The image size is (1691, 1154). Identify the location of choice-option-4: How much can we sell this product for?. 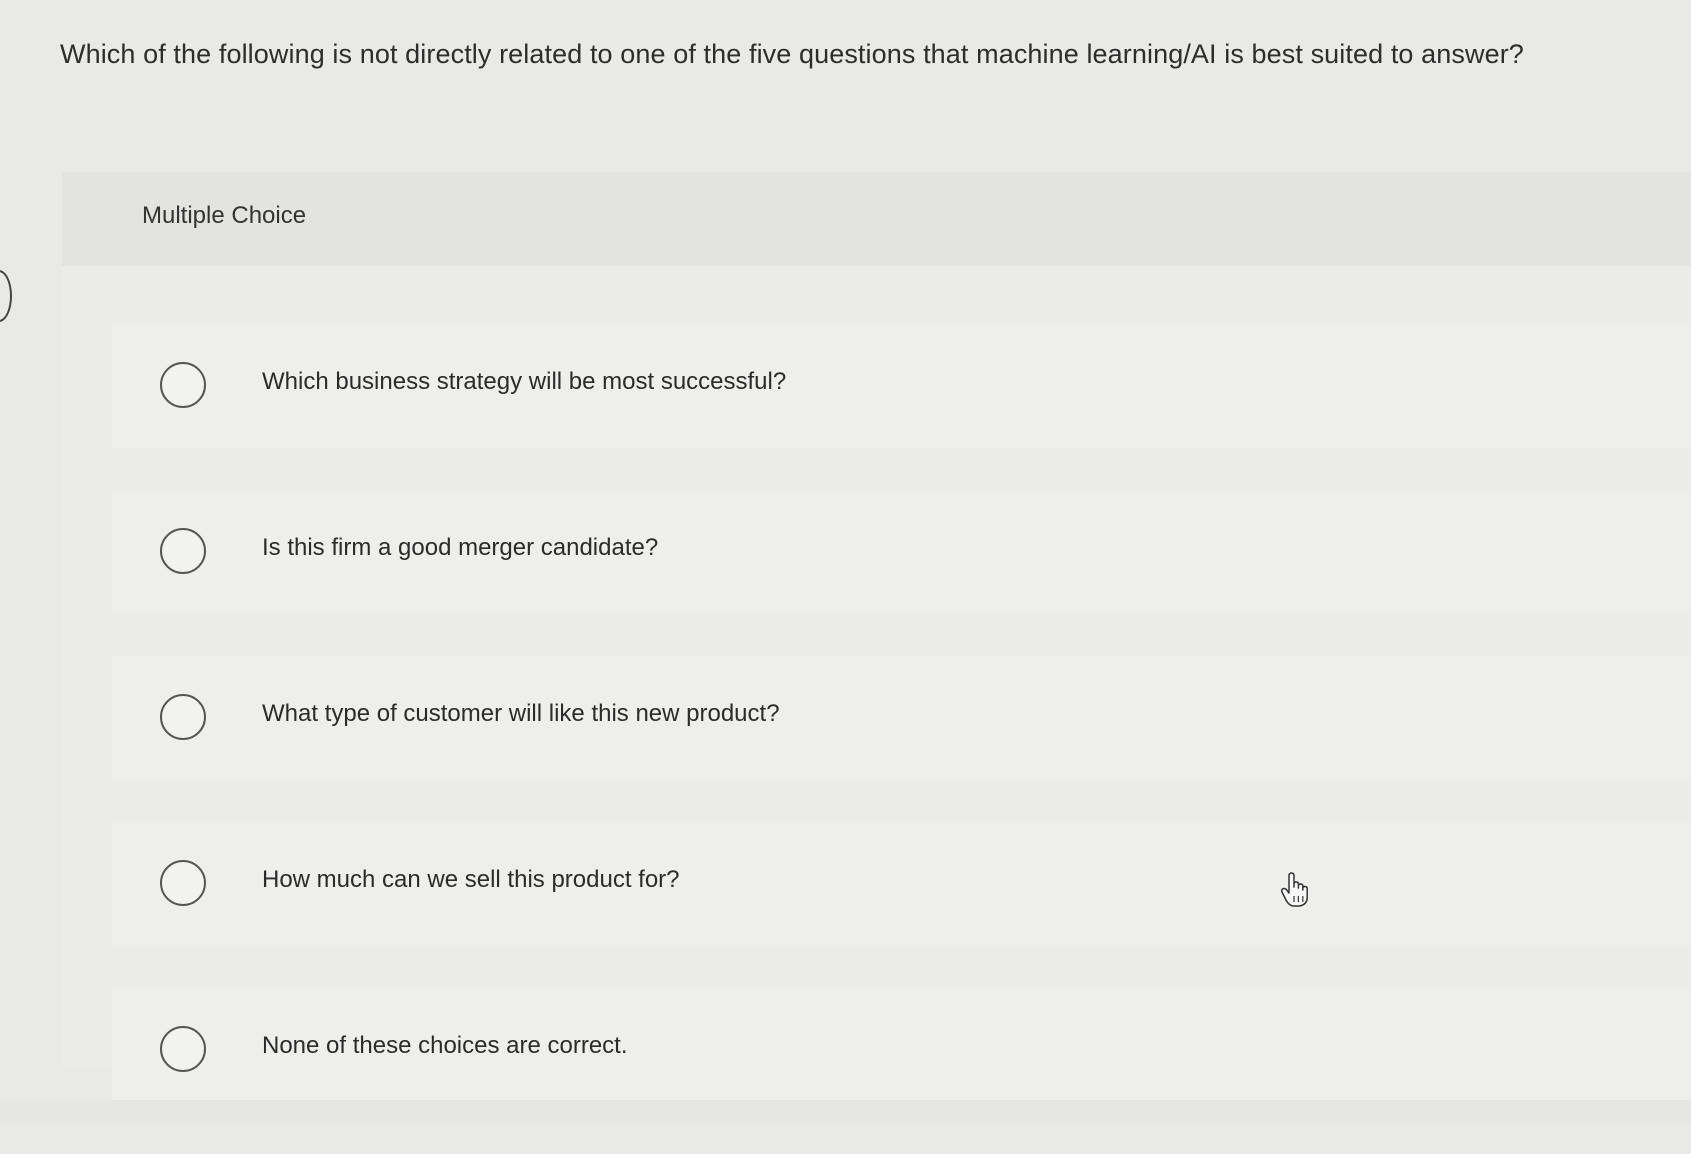
(901, 884).